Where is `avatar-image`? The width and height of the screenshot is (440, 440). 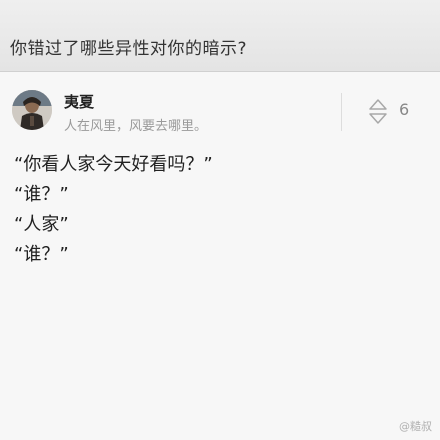
avatar-image is located at coordinates (32, 110).